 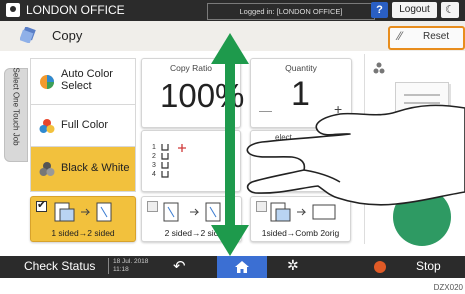 I want to click on back-arrow-icon: ↶, so click(x=179, y=266).